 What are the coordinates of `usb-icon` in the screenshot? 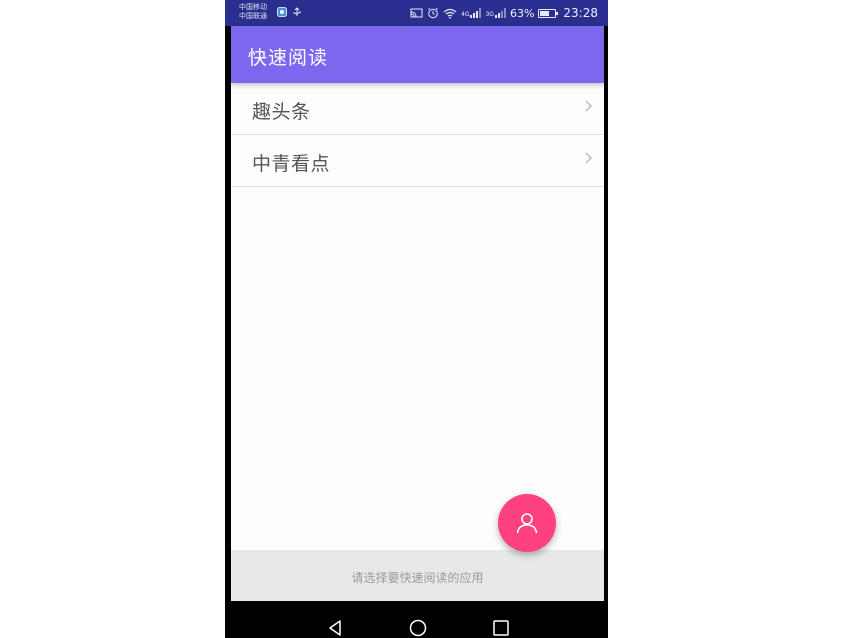 It's located at (297, 11).